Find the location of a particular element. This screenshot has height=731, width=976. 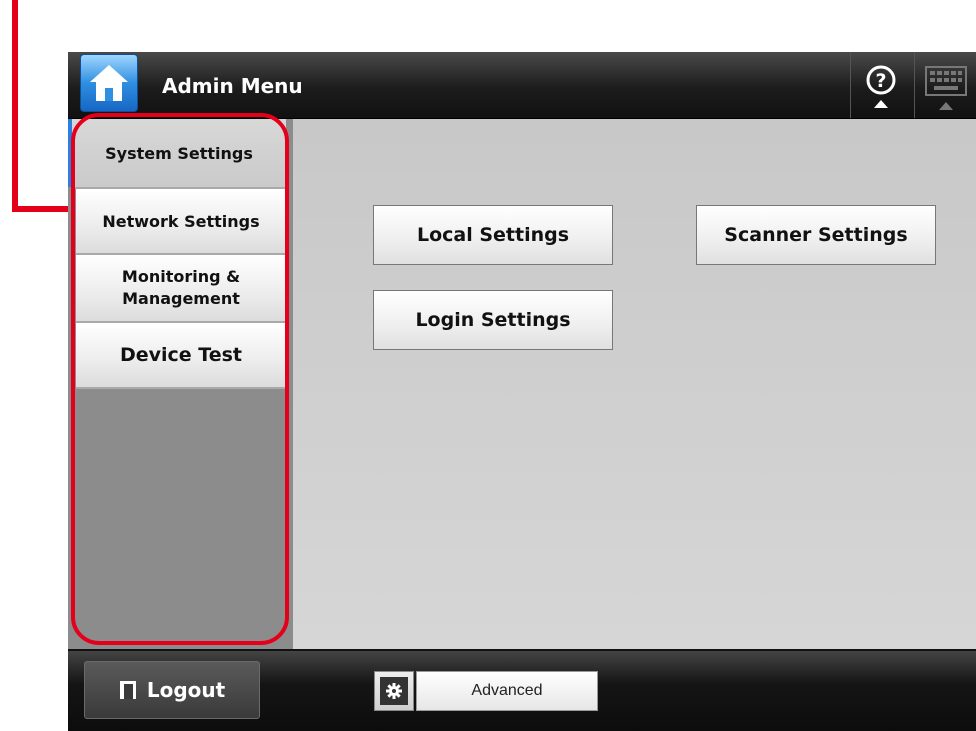

advanced-control: Advanced is located at coordinates (486, 691).